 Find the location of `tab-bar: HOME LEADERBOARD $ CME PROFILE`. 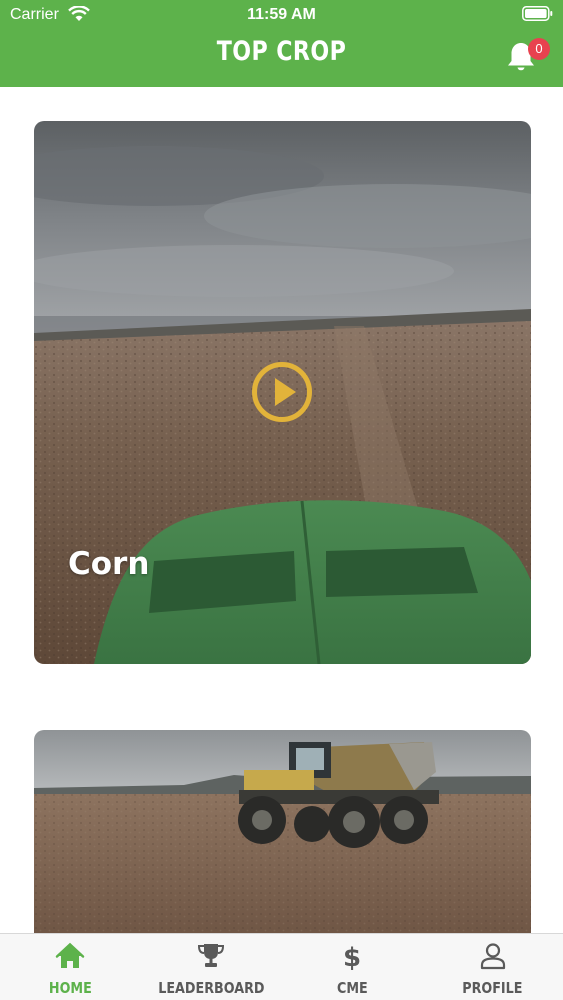

tab-bar: HOME LEADERBOARD $ CME PROFILE is located at coordinates (281, 966).